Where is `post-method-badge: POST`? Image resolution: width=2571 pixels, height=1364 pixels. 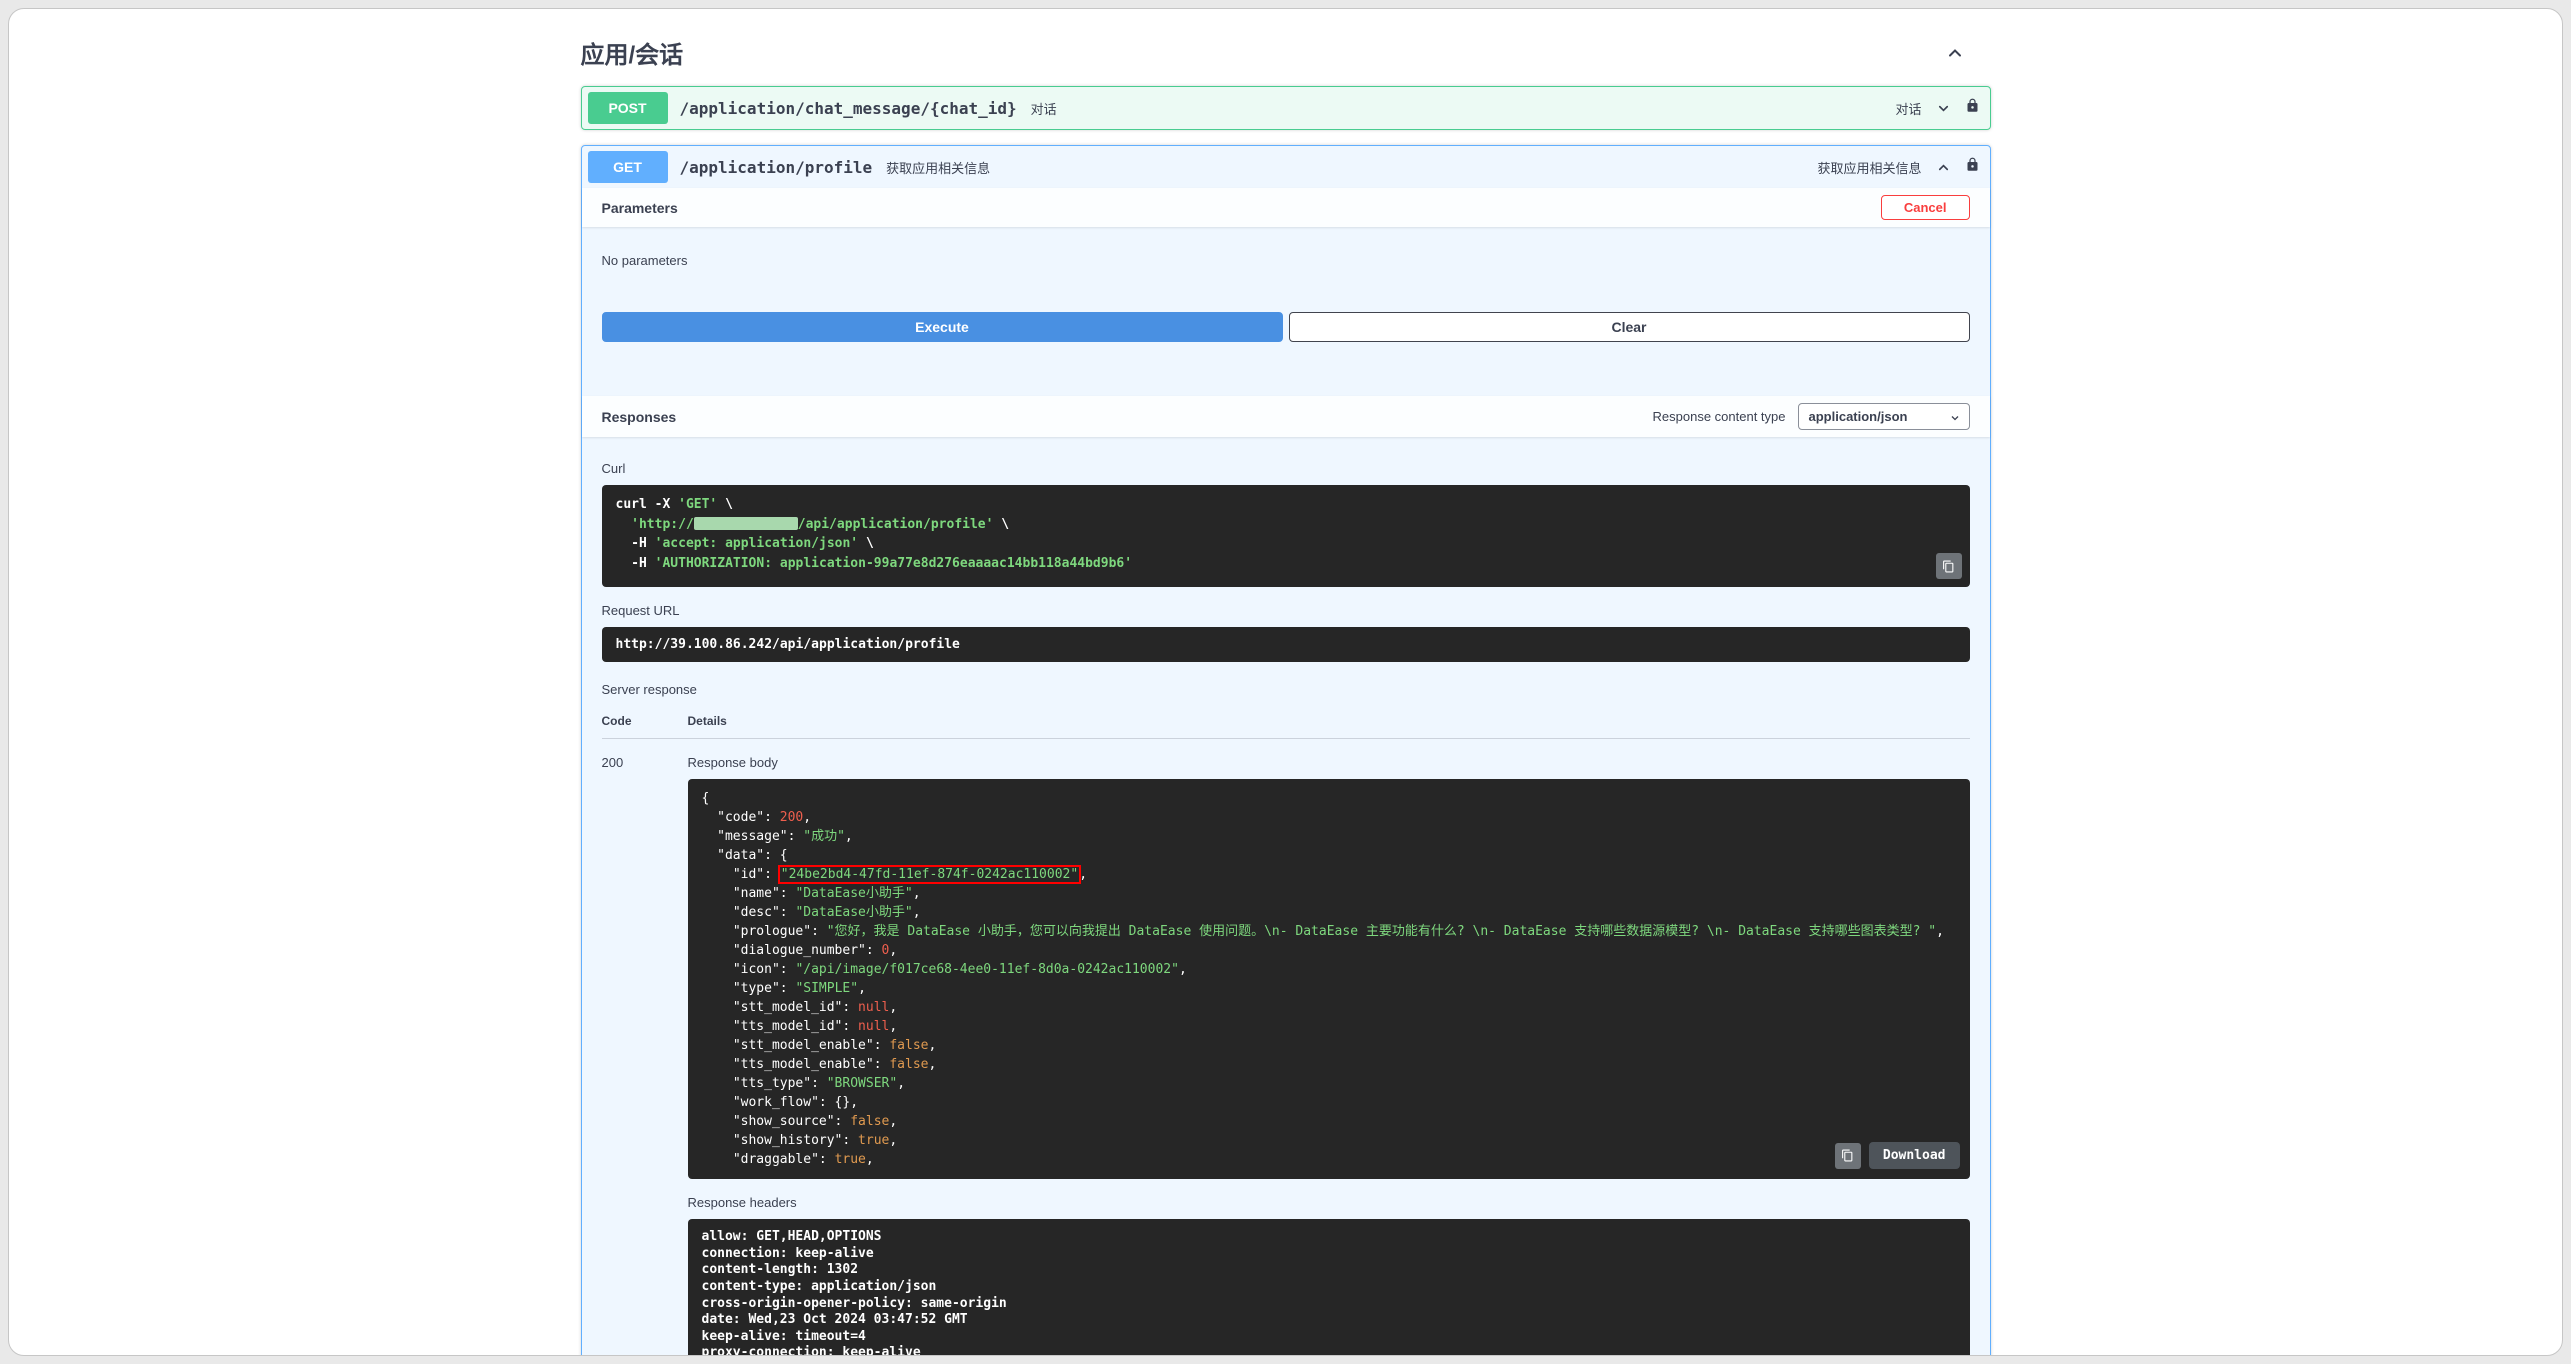
post-method-badge: POST is located at coordinates (627, 108).